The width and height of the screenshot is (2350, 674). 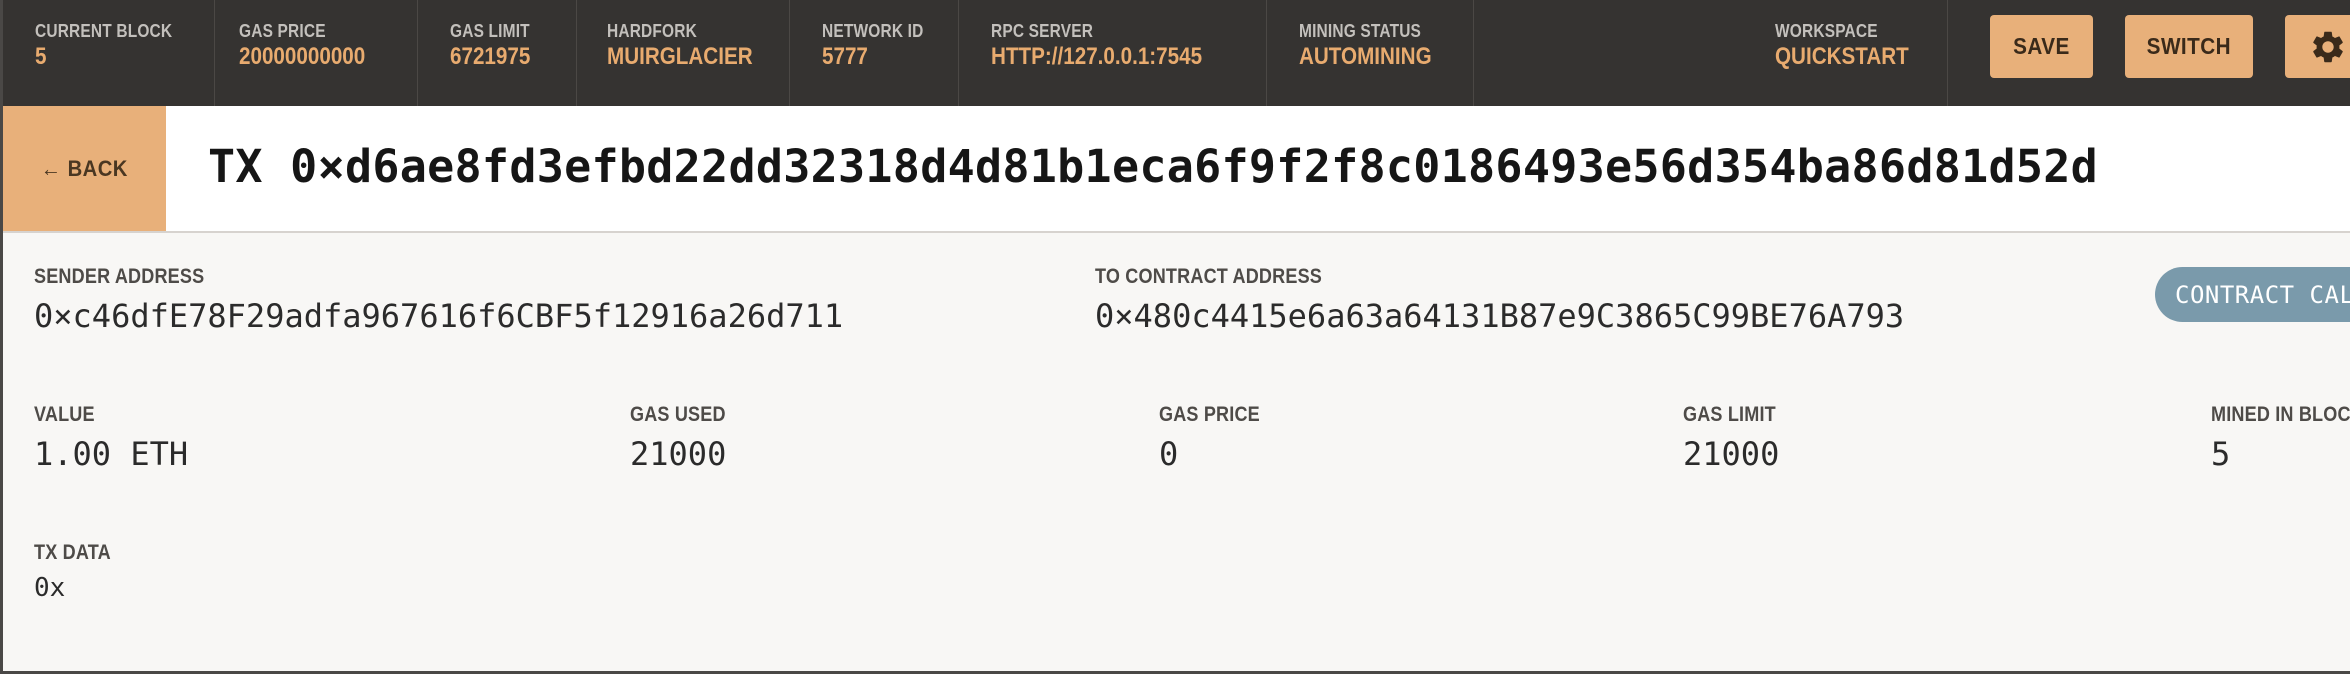 What do you see at coordinates (2328, 47) in the screenshot?
I see `gear-icon` at bounding box center [2328, 47].